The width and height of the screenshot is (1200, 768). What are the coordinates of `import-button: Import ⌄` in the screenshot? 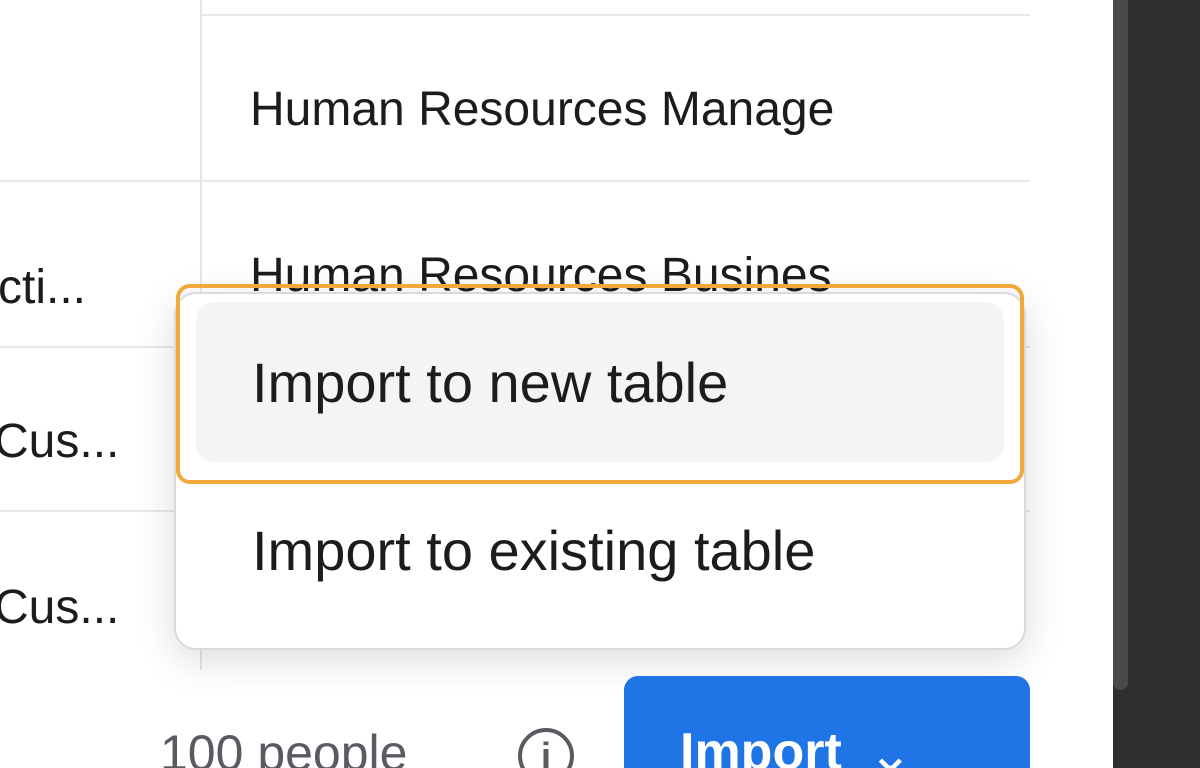 It's located at (827, 722).